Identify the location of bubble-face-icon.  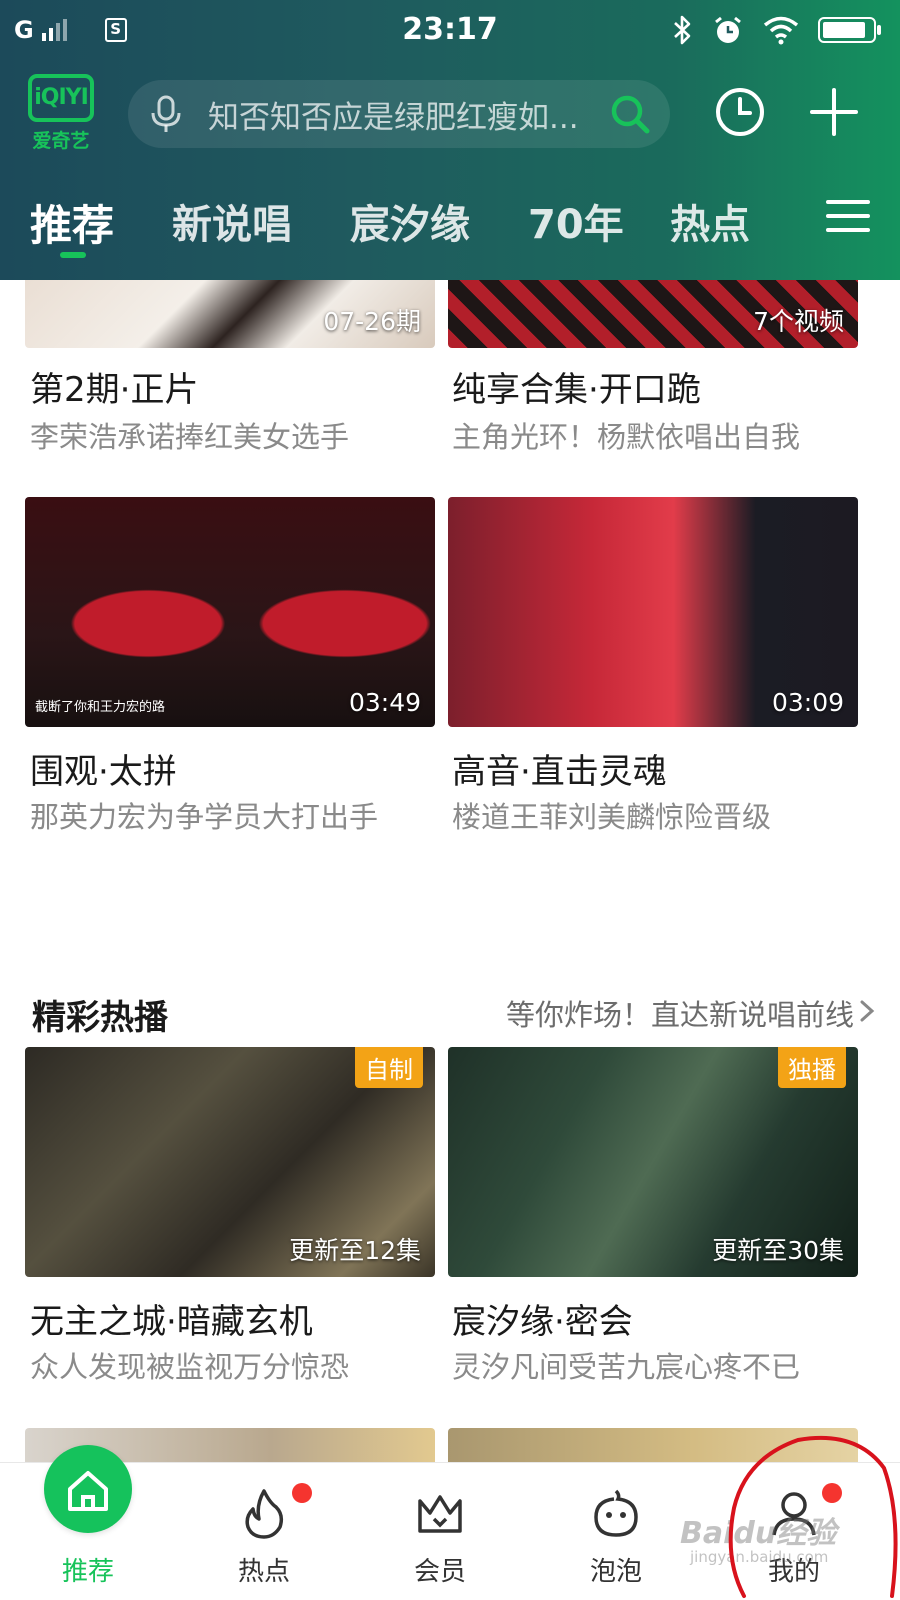
(616, 1513).